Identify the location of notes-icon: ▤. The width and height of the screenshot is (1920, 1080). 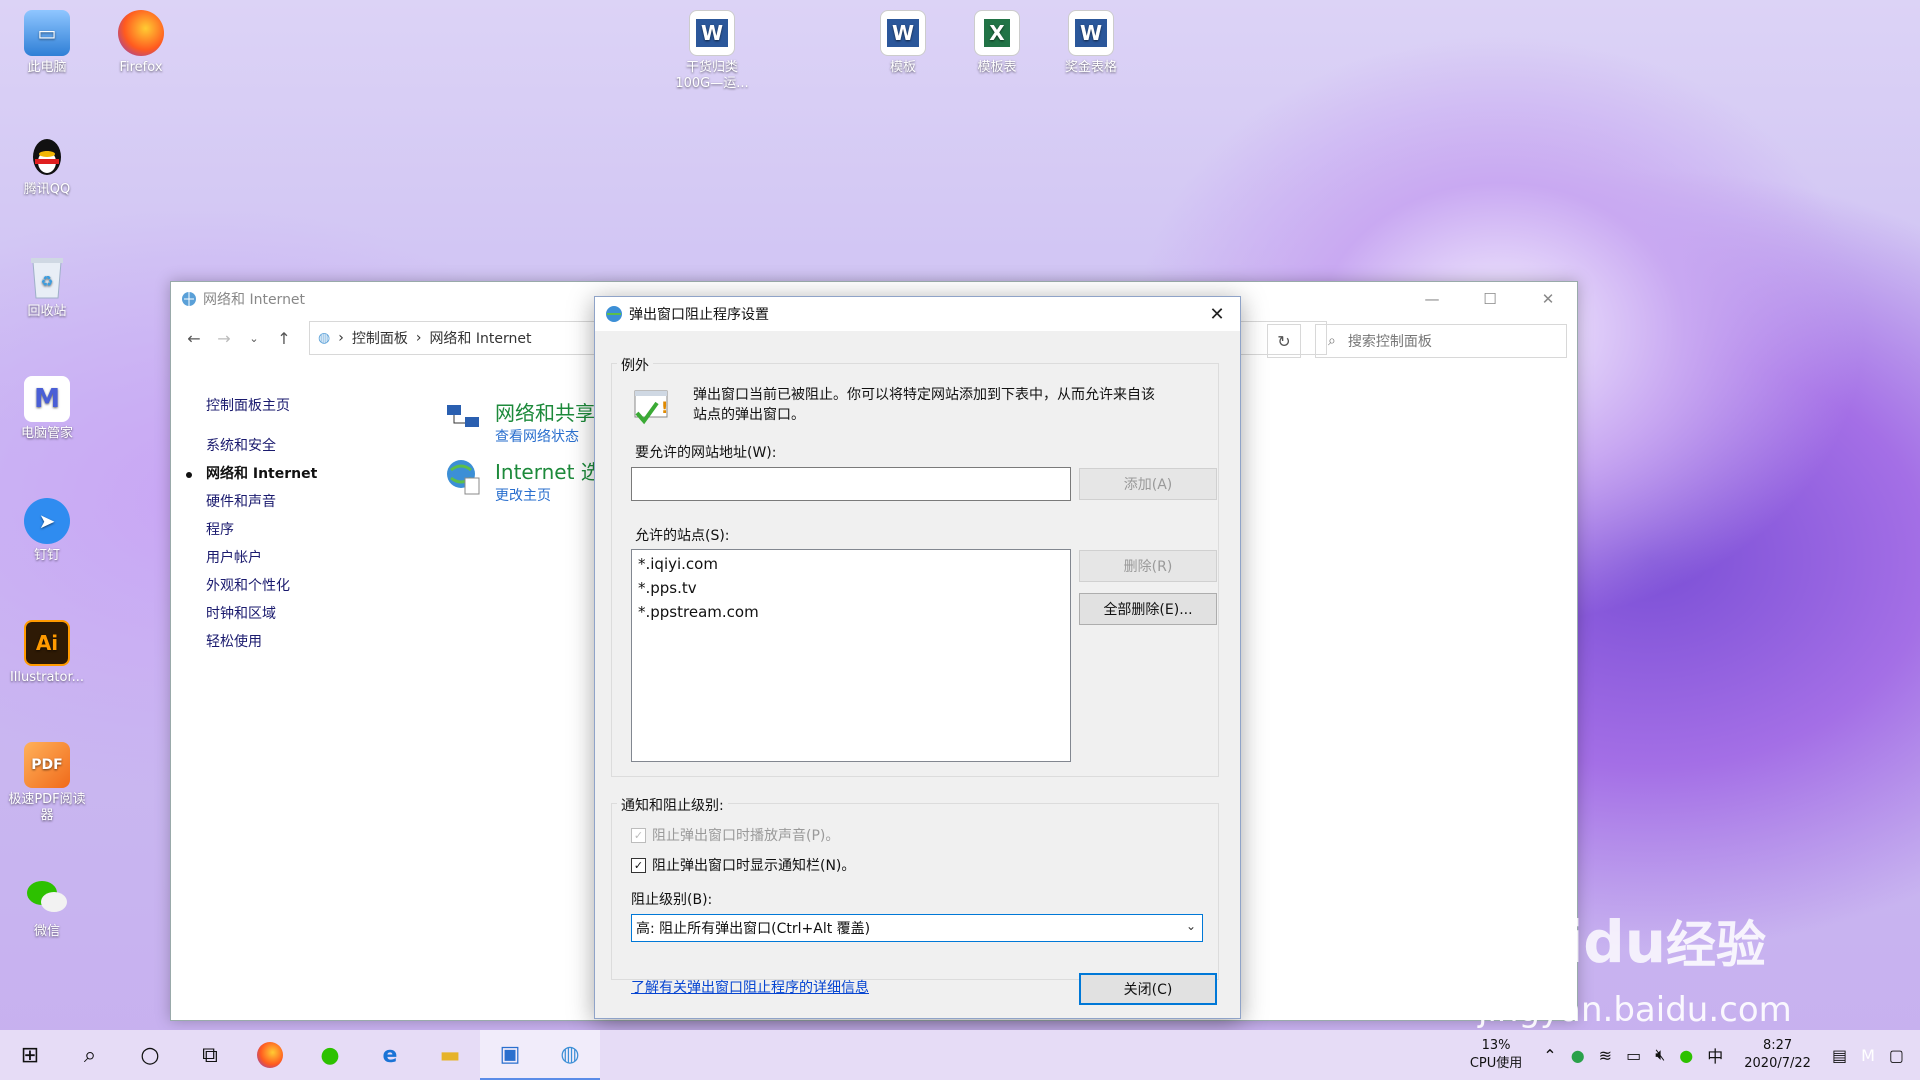
(1839, 1055).